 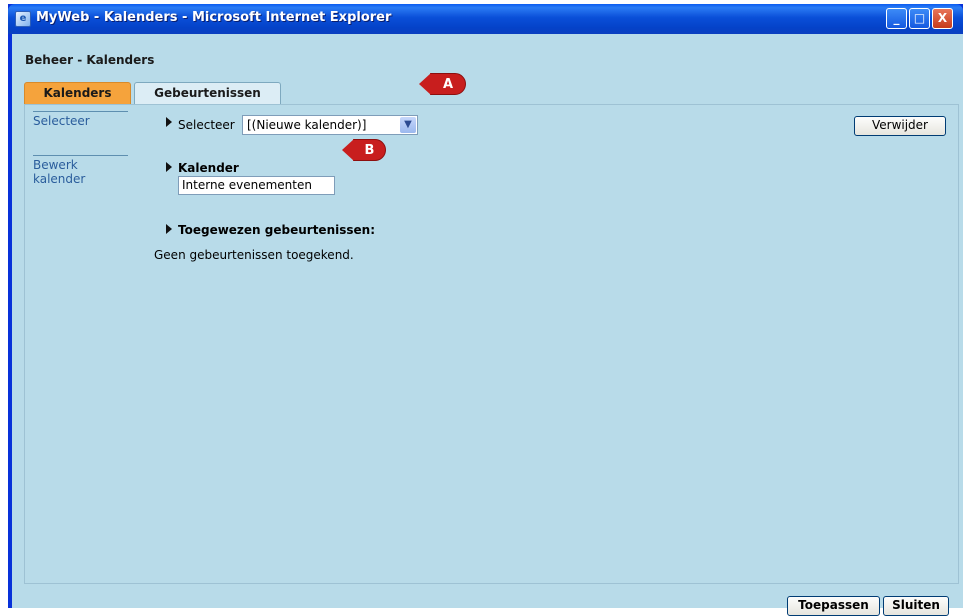 I want to click on verwijder-button: Verwijder, so click(x=900, y=126).